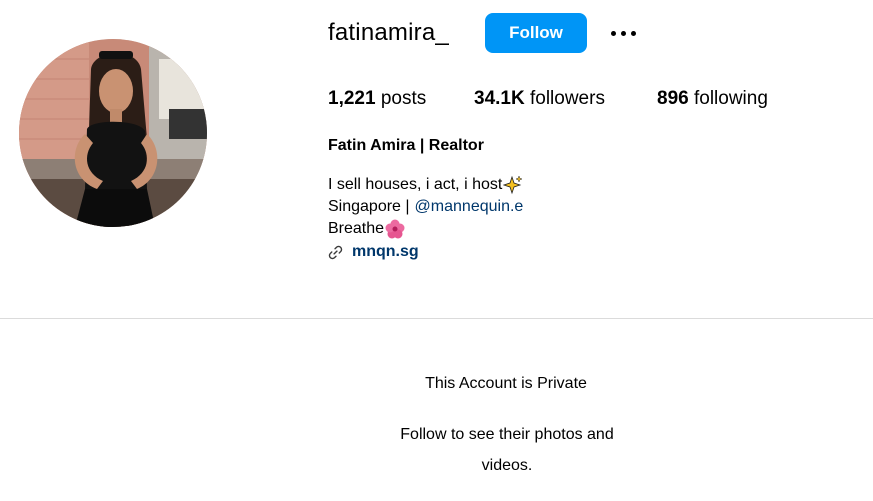 The height and width of the screenshot is (501, 873). What do you see at coordinates (335, 252) in the screenshot?
I see `link-icon` at bounding box center [335, 252].